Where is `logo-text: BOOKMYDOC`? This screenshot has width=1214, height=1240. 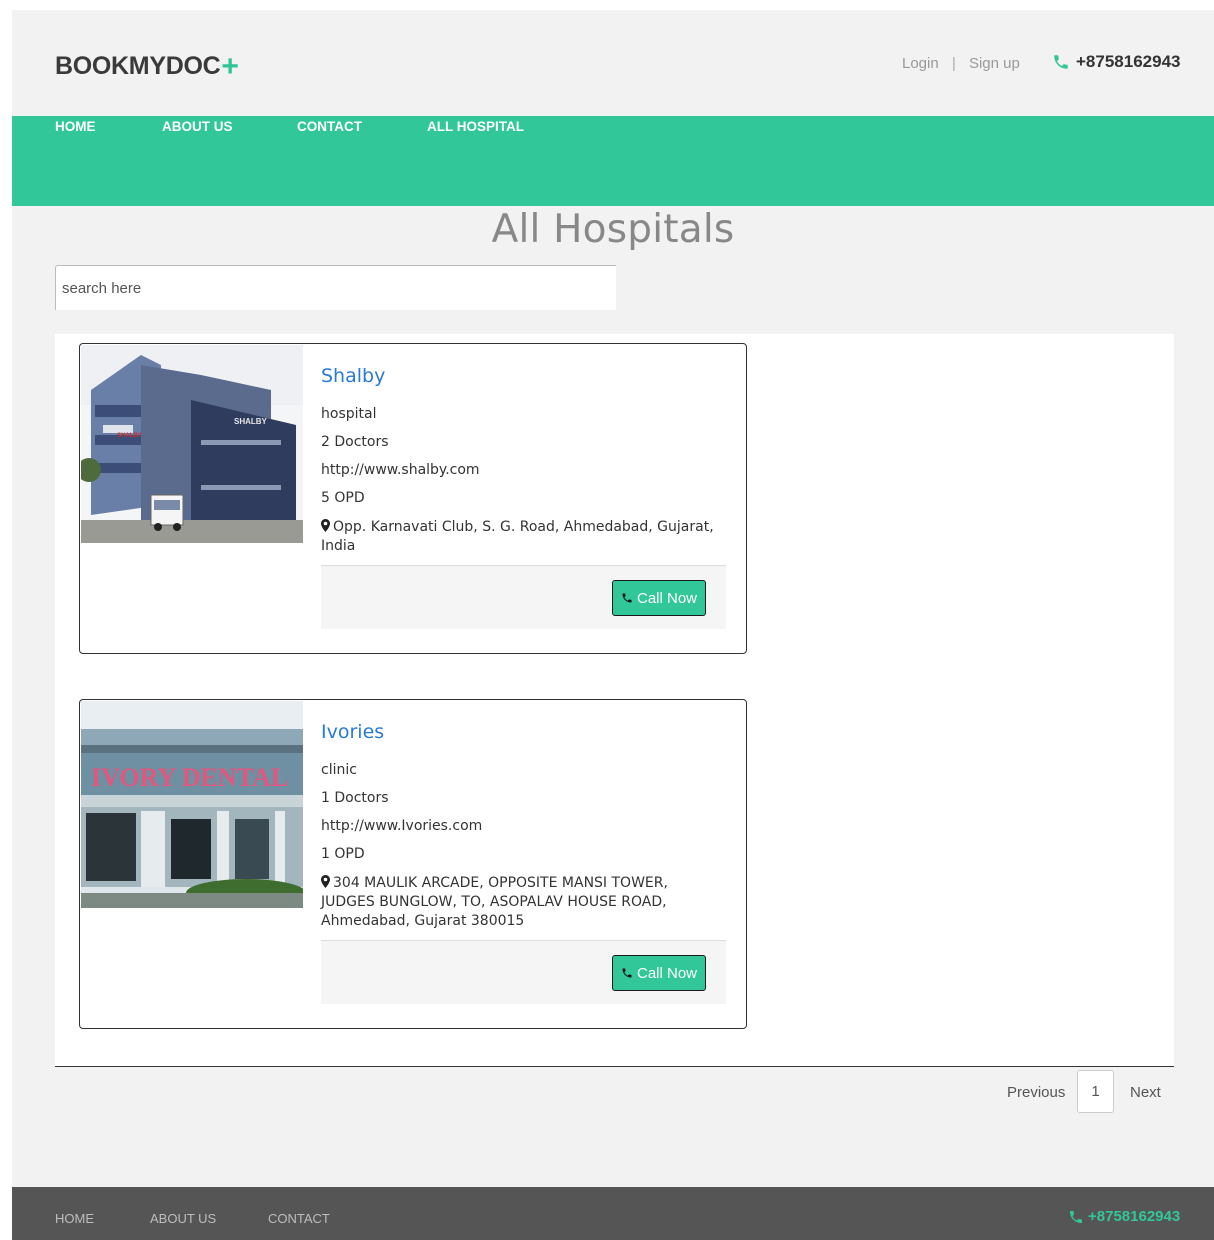 logo-text: BOOKMYDOC is located at coordinates (138, 66).